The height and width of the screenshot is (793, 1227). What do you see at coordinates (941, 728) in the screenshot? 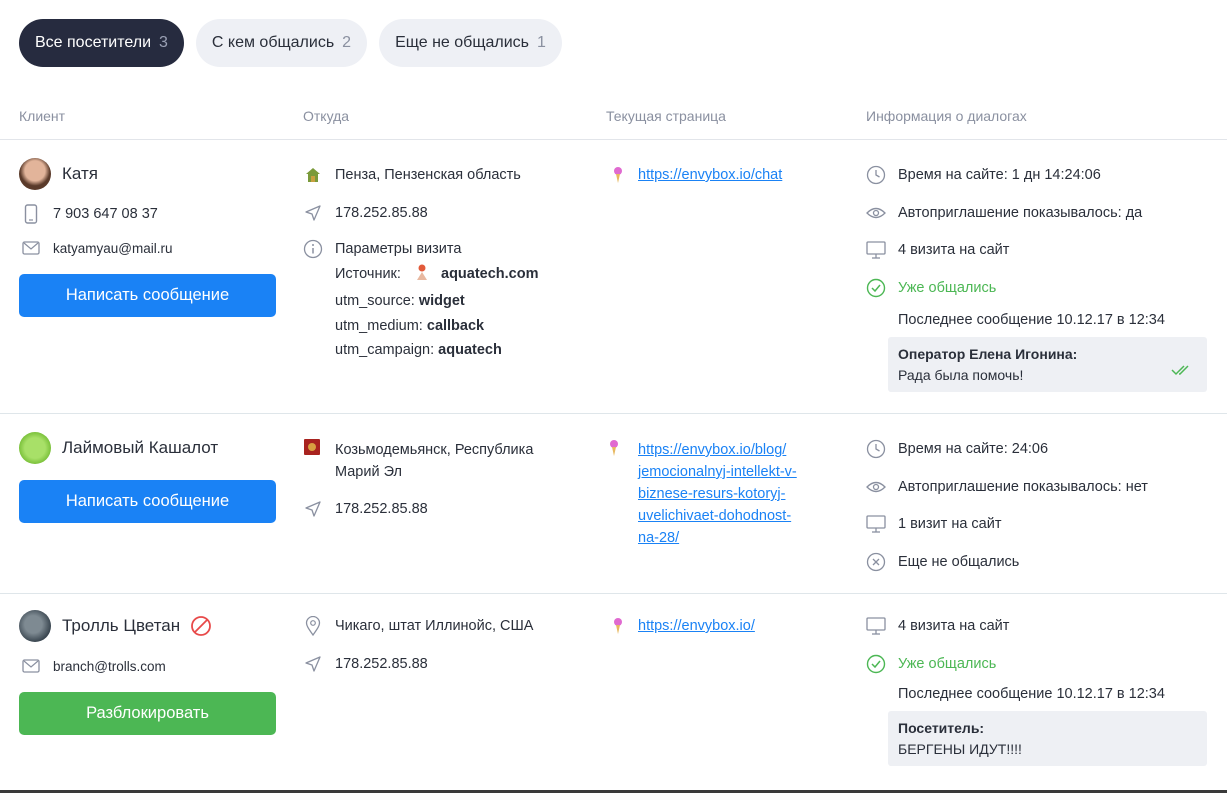
I see `message-author: Посетитель:` at bounding box center [941, 728].